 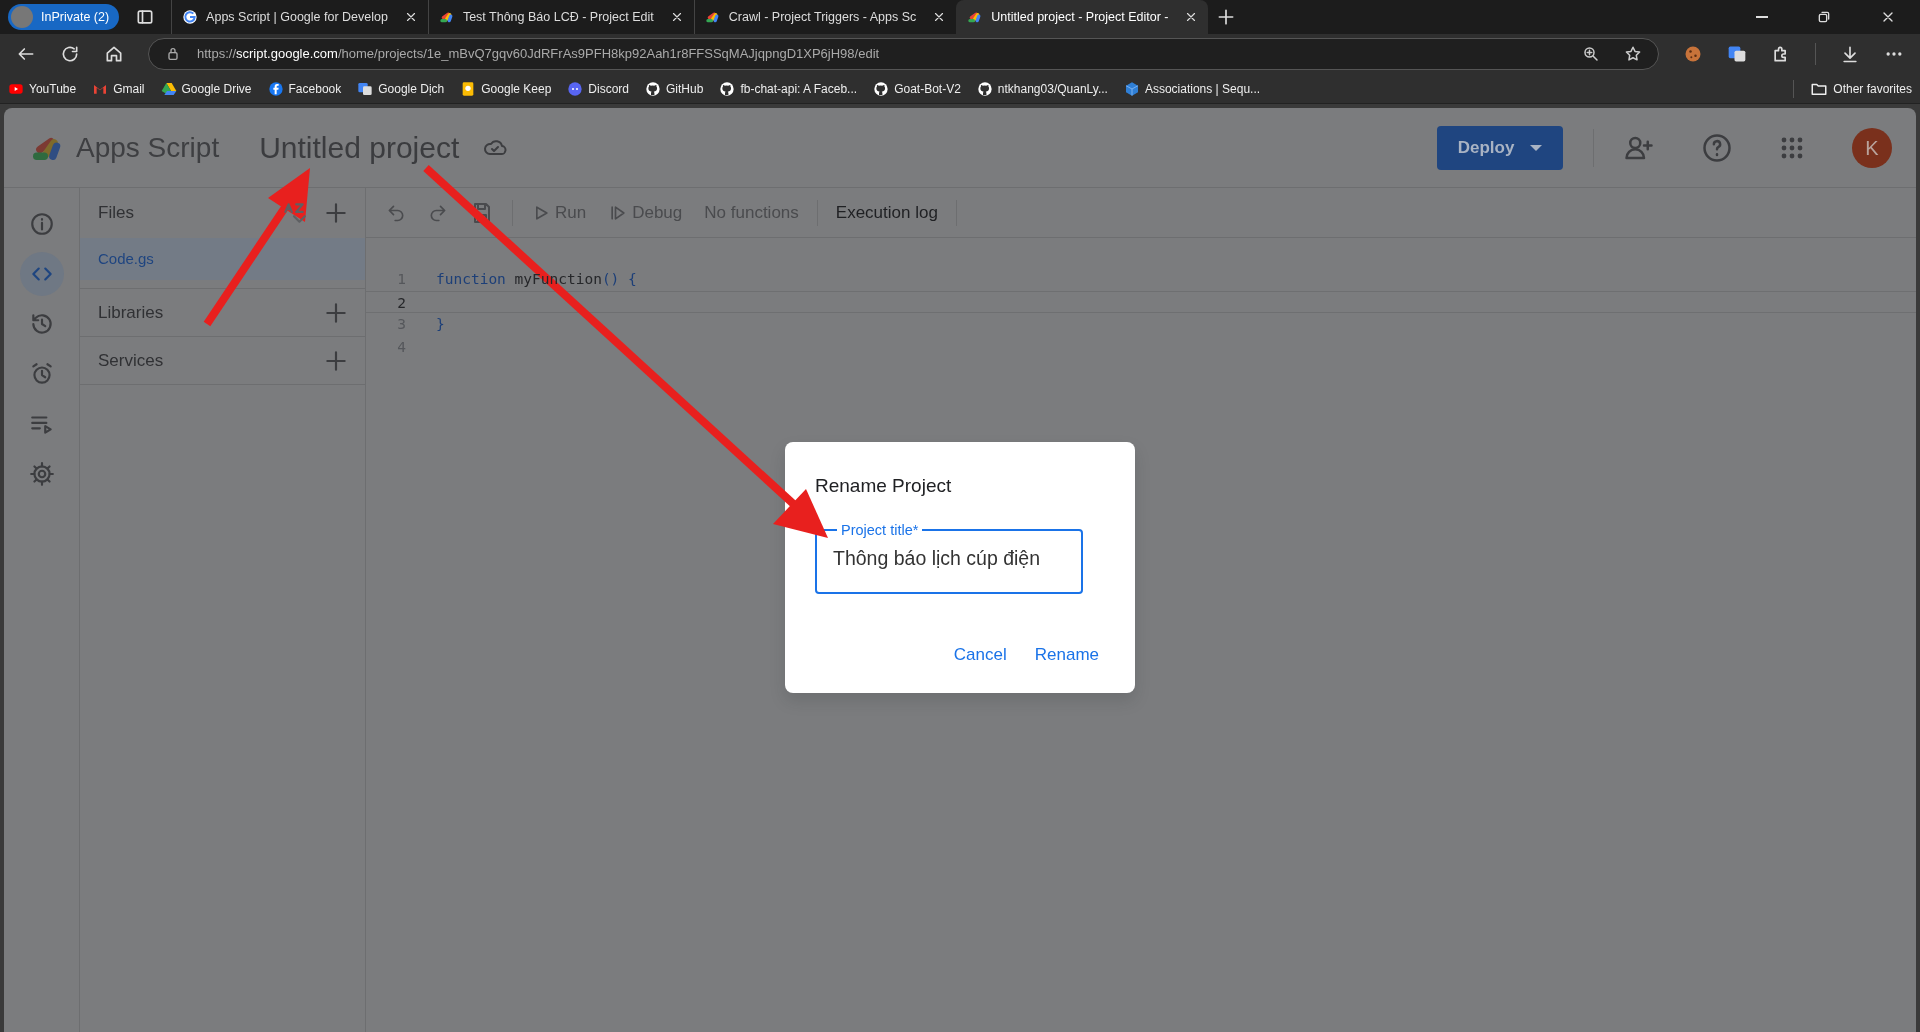 I want to click on home-button, so click(x=114, y=54).